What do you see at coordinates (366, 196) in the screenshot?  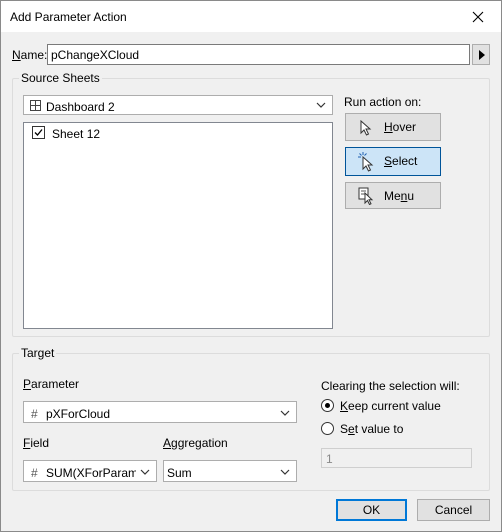 I see `menu-pointer-icon` at bounding box center [366, 196].